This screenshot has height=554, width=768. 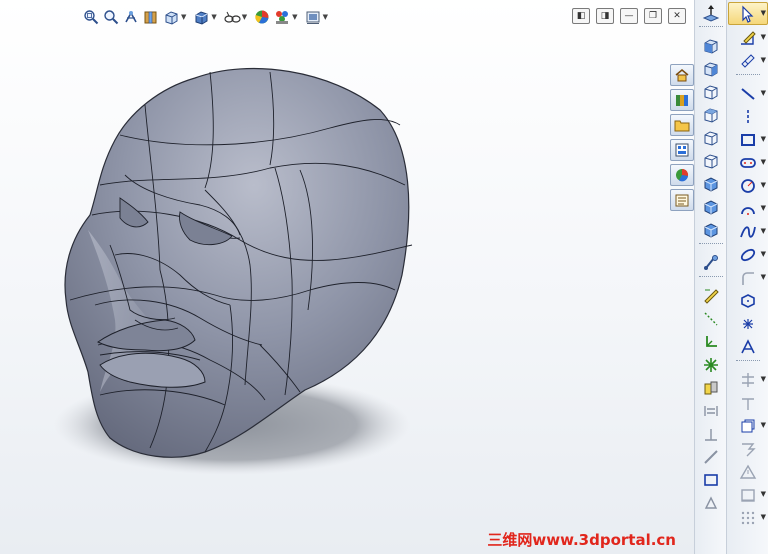 What do you see at coordinates (748, 60) in the screenshot?
I see `smart-dim-icon: ▼` at bounding box center [748, 60].